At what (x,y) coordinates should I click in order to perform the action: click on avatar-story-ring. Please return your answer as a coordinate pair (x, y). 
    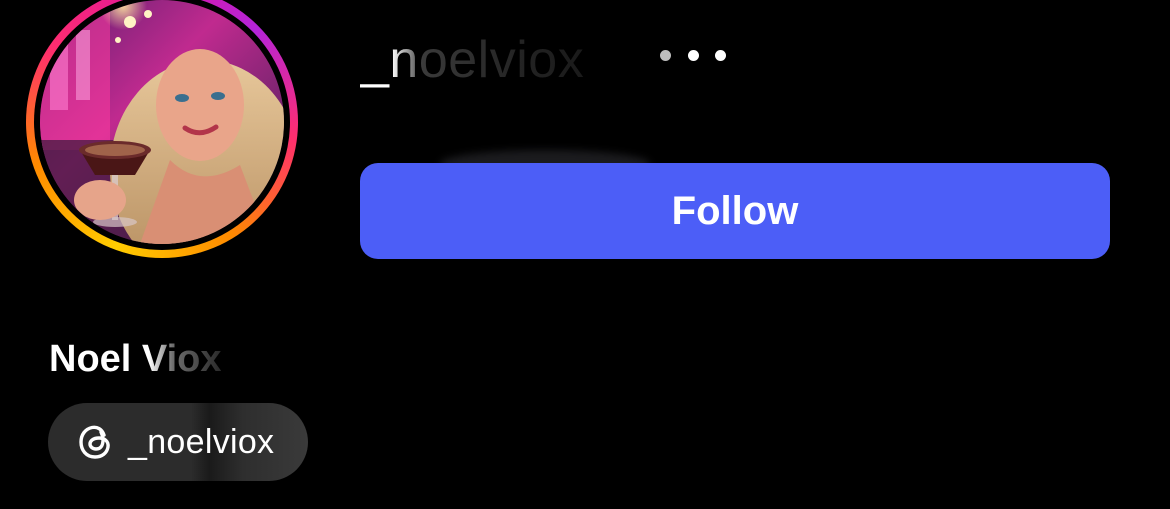
    Looking at the image, I should click on (162, 129).